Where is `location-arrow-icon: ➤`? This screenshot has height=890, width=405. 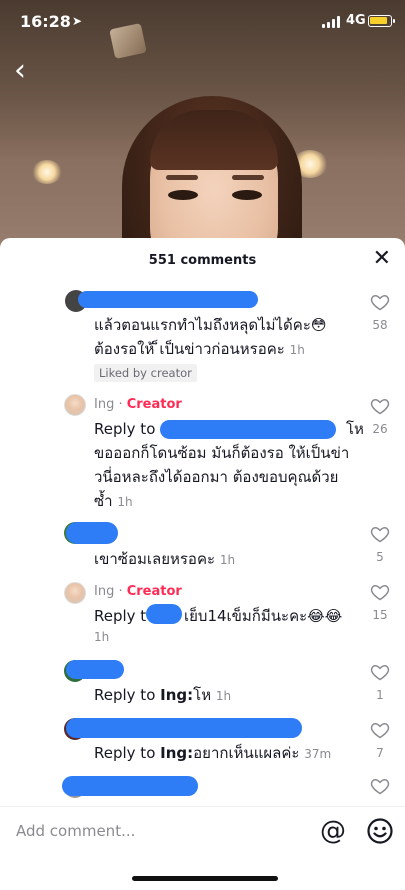
location-arrow-icon: ➤ is located at coordinates (77, 21).